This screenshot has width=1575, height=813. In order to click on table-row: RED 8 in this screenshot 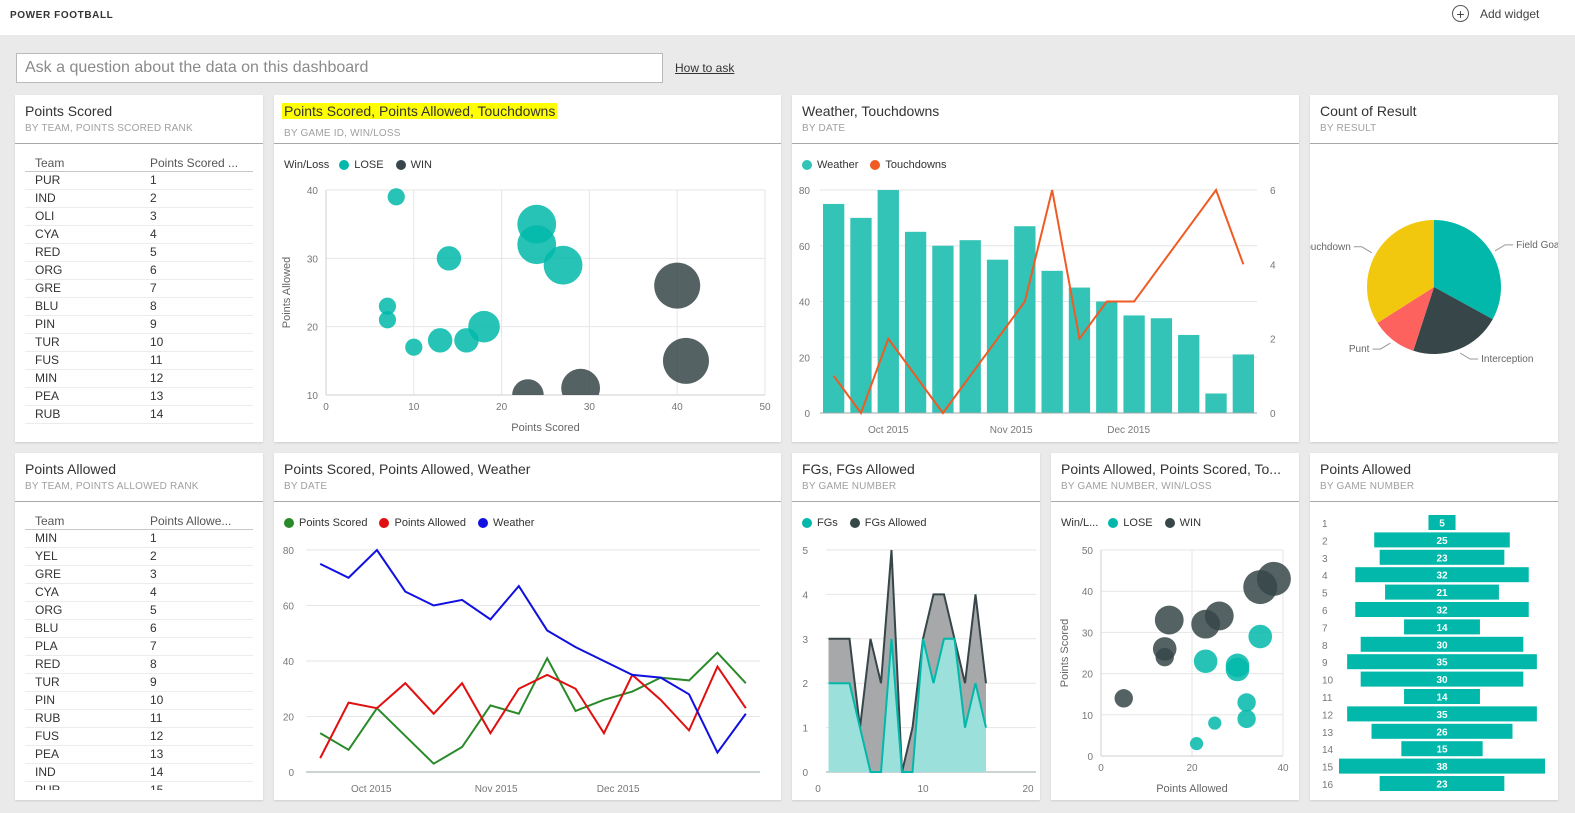, I will do `click(139, 664)`.